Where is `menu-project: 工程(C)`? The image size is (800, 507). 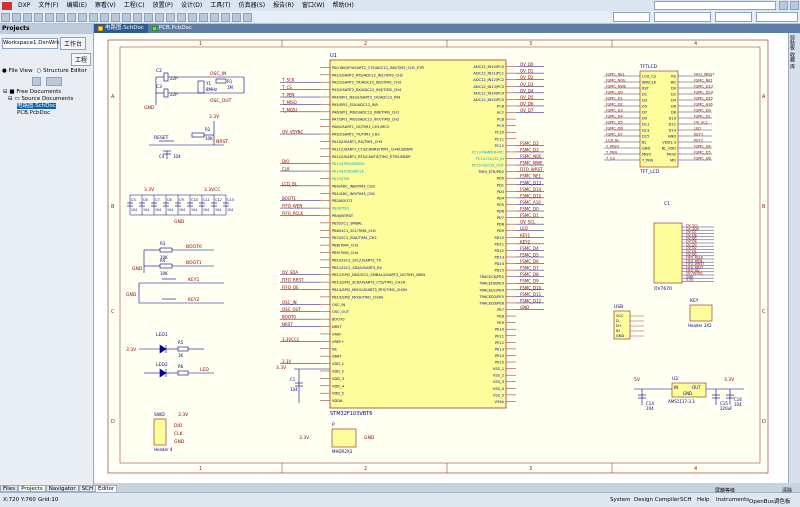 menu-project: 工程(C) is located at coordinates (134, 5).